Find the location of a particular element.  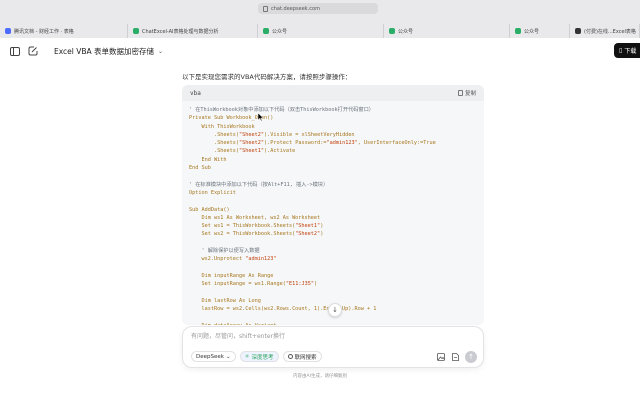

download-label: 下载 is located at coordinates (630, 51).